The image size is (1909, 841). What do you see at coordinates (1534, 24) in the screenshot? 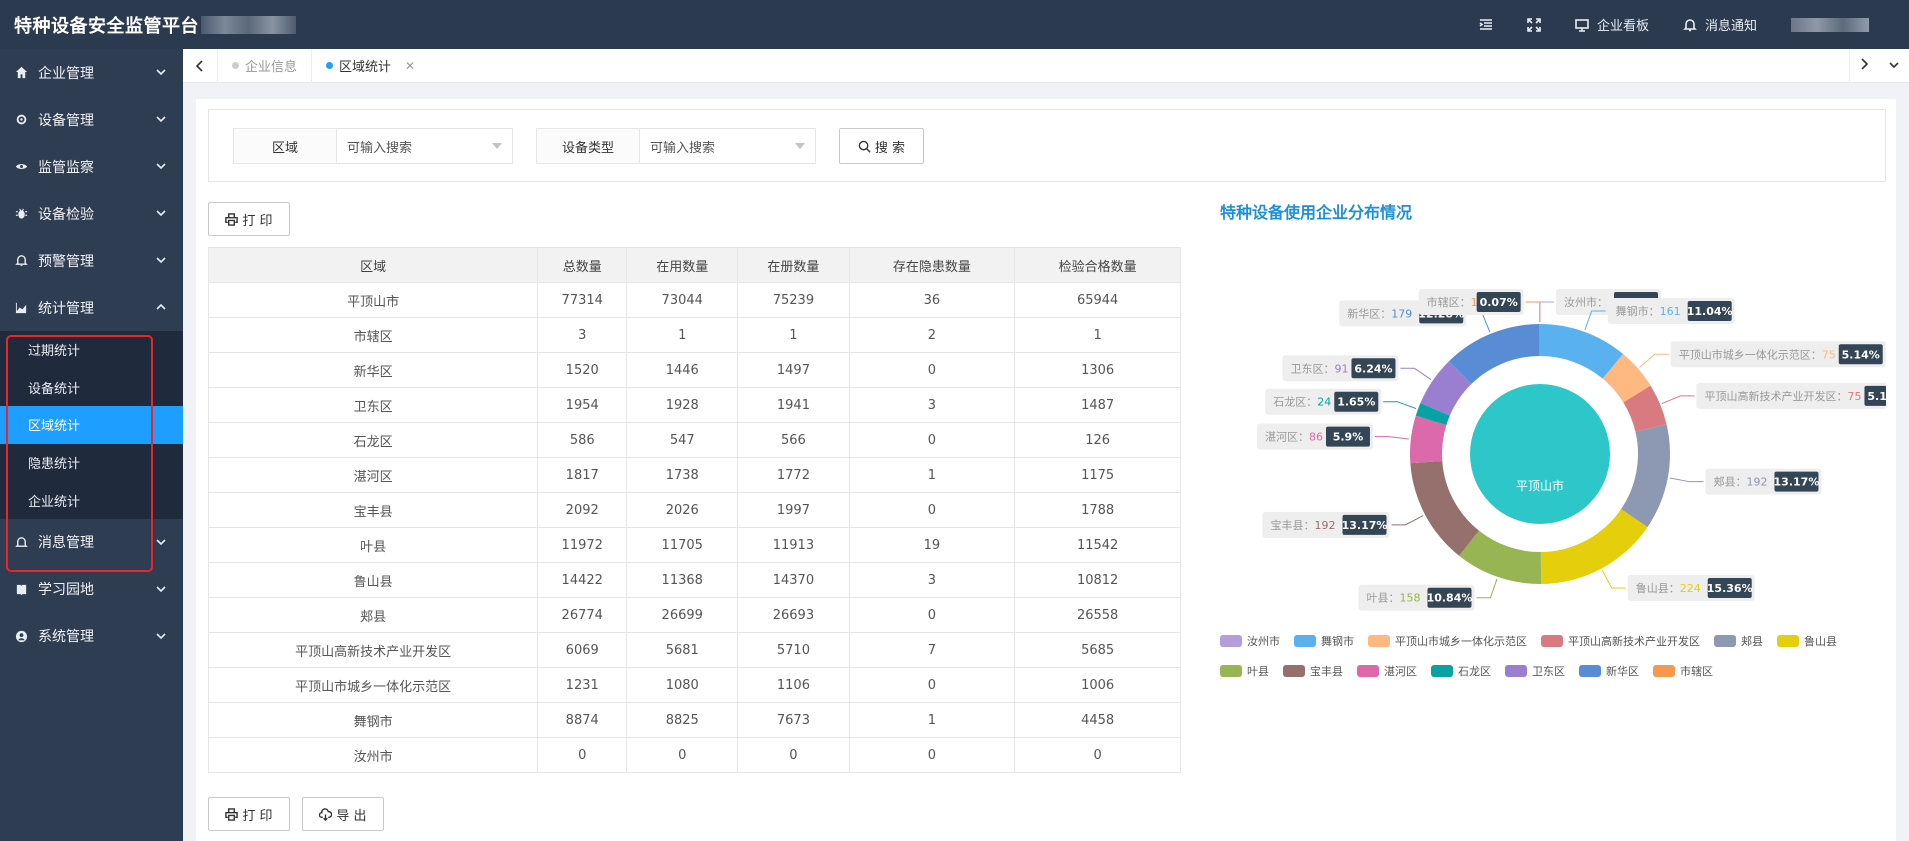
I see `fullscreen-button` at bounding box center [1534, 24].